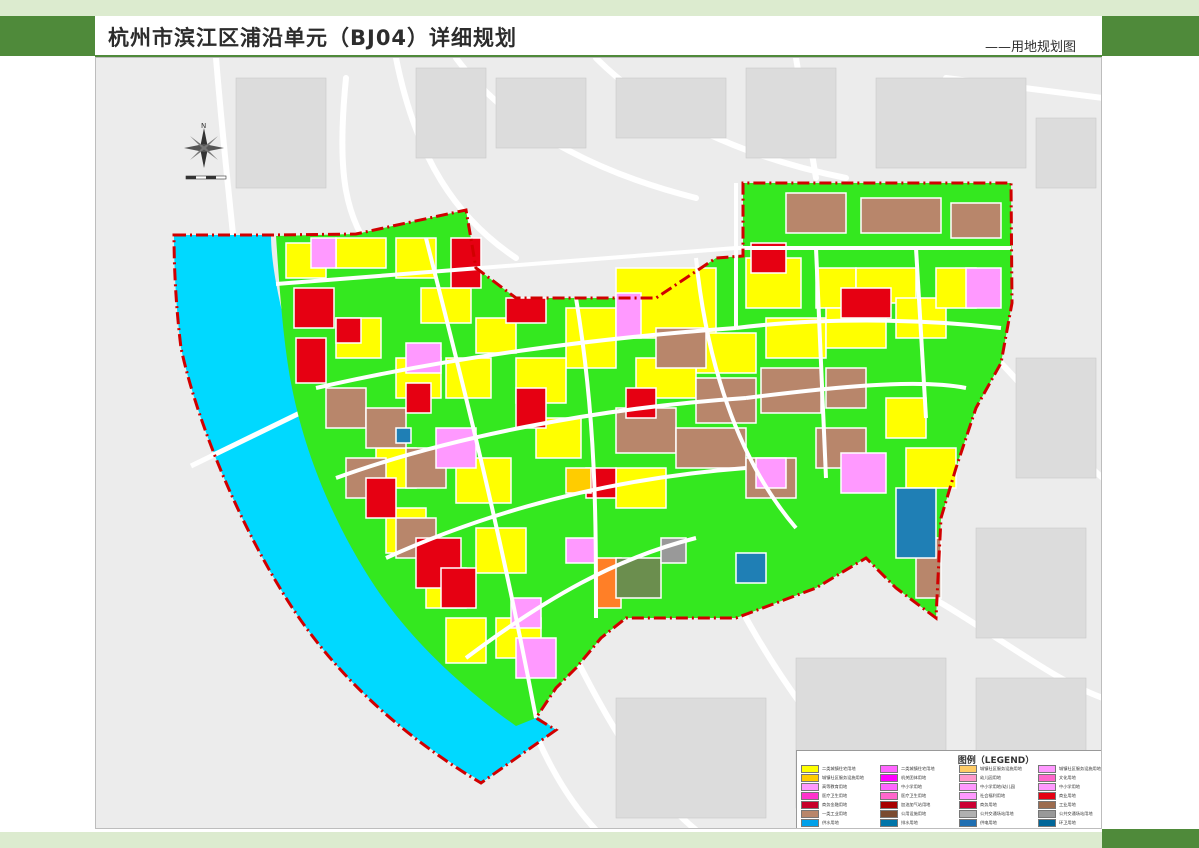 The height and width of the screenshot is (848, 1199). What do you see at coordinates (835, 813) in the screenshot?
I see `legend-label: 一类工业用地` at bounding box center [835, 813].